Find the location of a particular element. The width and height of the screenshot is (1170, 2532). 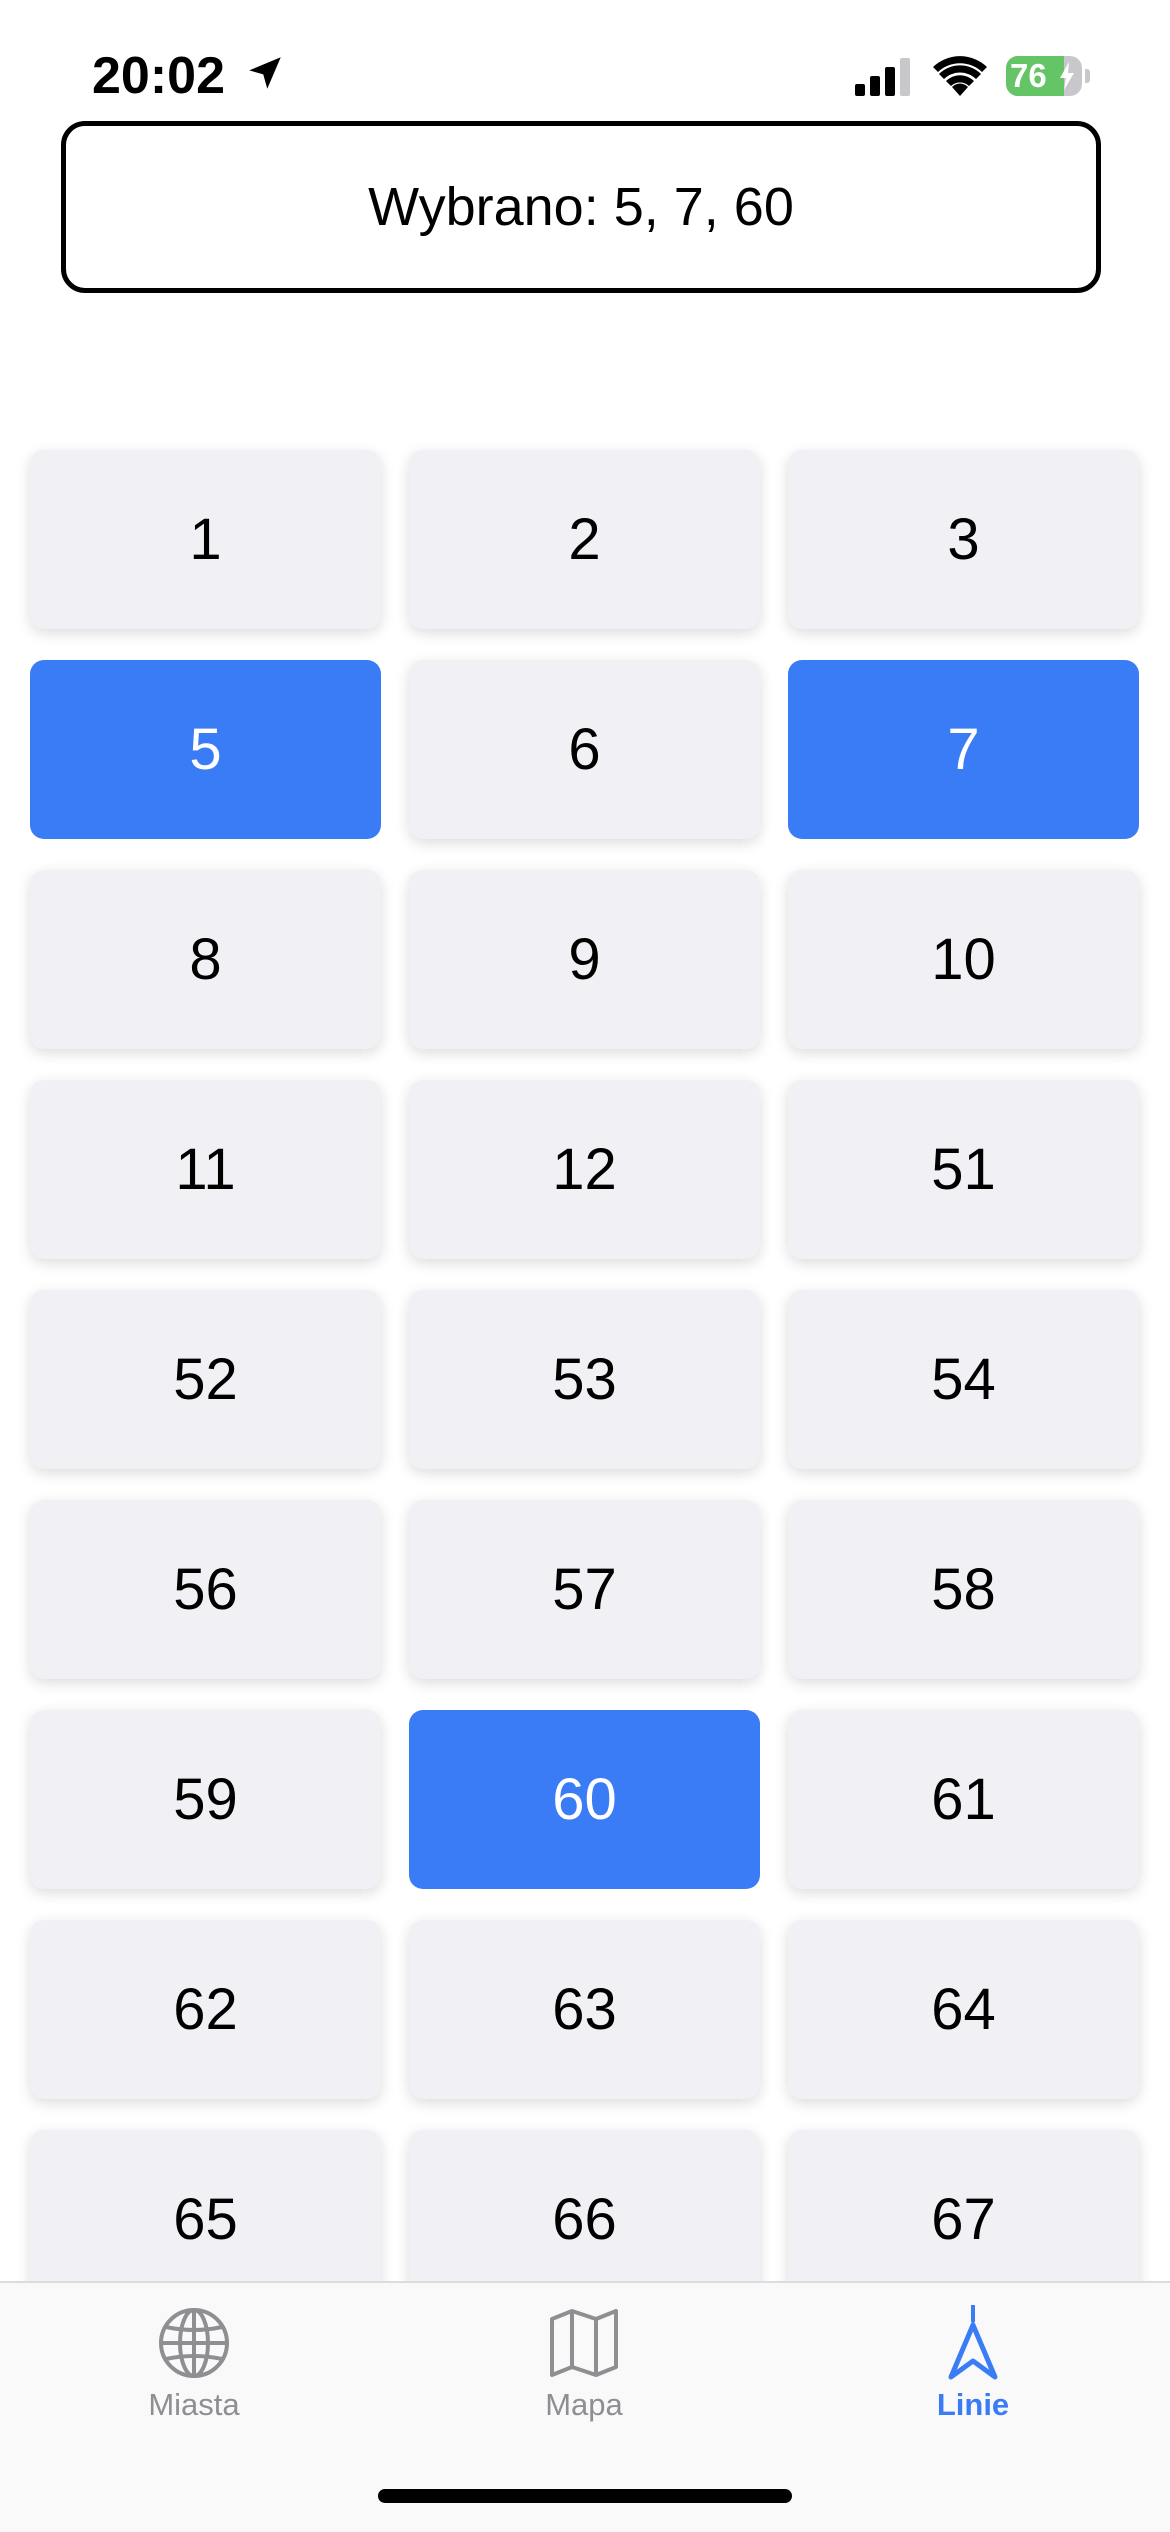

line-button-52: 52 is located at coordinates (205, 1379).